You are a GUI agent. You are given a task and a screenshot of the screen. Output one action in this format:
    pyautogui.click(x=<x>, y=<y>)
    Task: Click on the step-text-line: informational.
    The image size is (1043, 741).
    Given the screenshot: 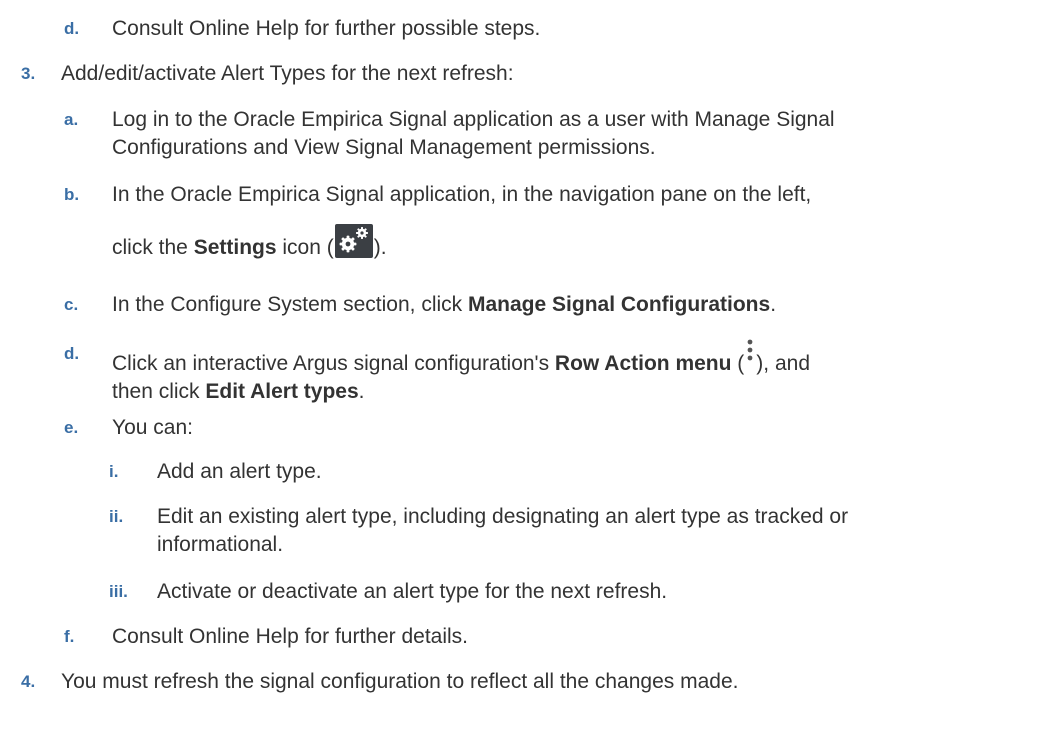 What is the action you would take?
    pyautogui.click(x=220, y=544)
    